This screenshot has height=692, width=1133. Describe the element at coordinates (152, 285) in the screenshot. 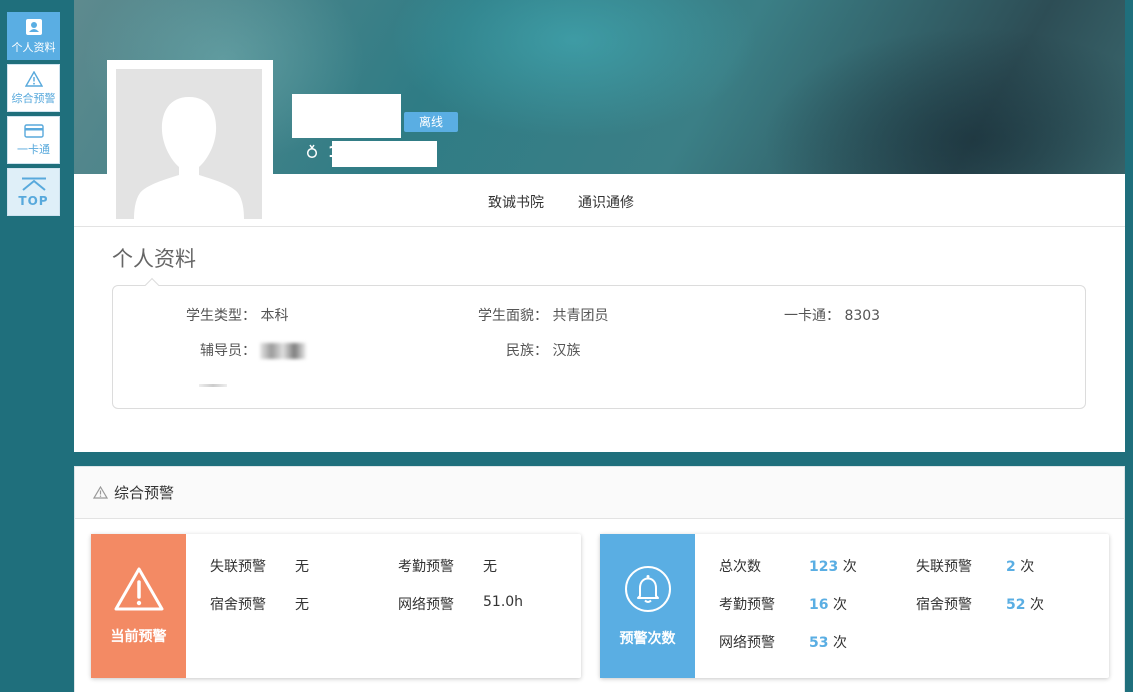

I see `info-box-notch` at that location.